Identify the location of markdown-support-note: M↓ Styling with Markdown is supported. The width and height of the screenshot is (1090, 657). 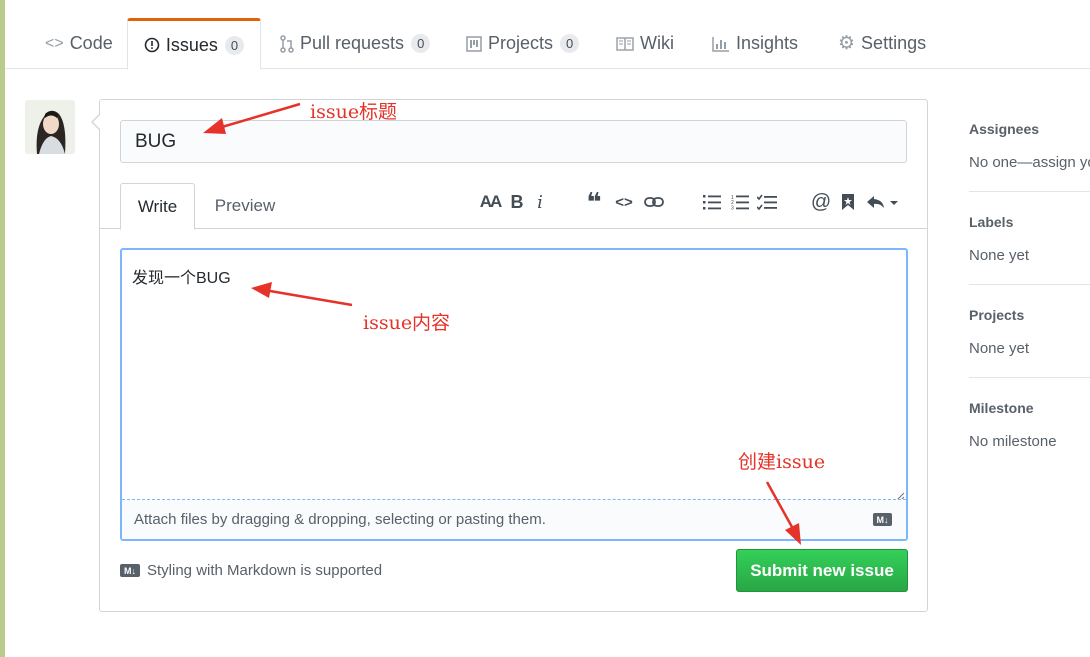
(251, 570).